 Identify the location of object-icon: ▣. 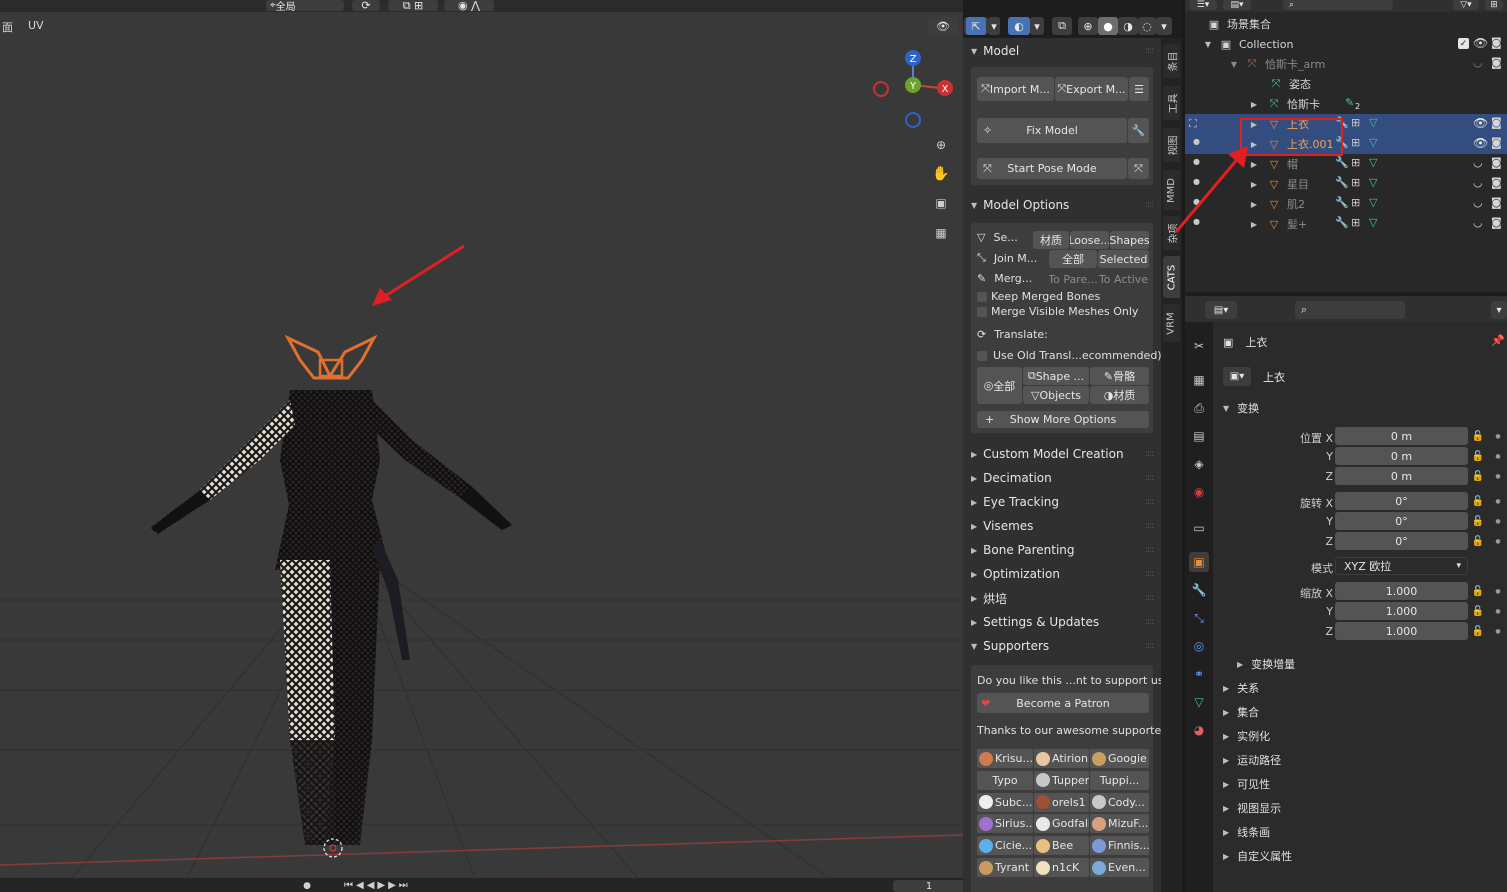
(1199, 562).